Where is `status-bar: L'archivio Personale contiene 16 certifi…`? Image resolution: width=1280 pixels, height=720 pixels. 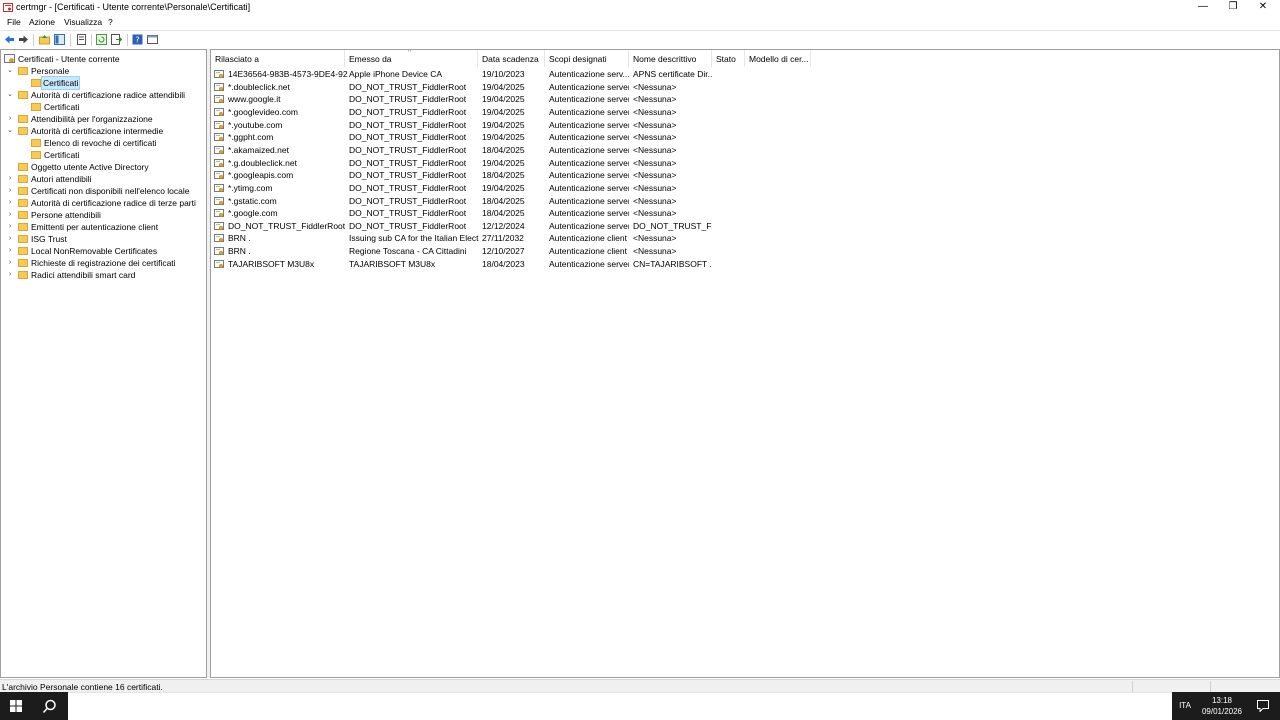
status-bar: L'archivio Personale contiene 16 certifi… is located at coordinates (640, 686).